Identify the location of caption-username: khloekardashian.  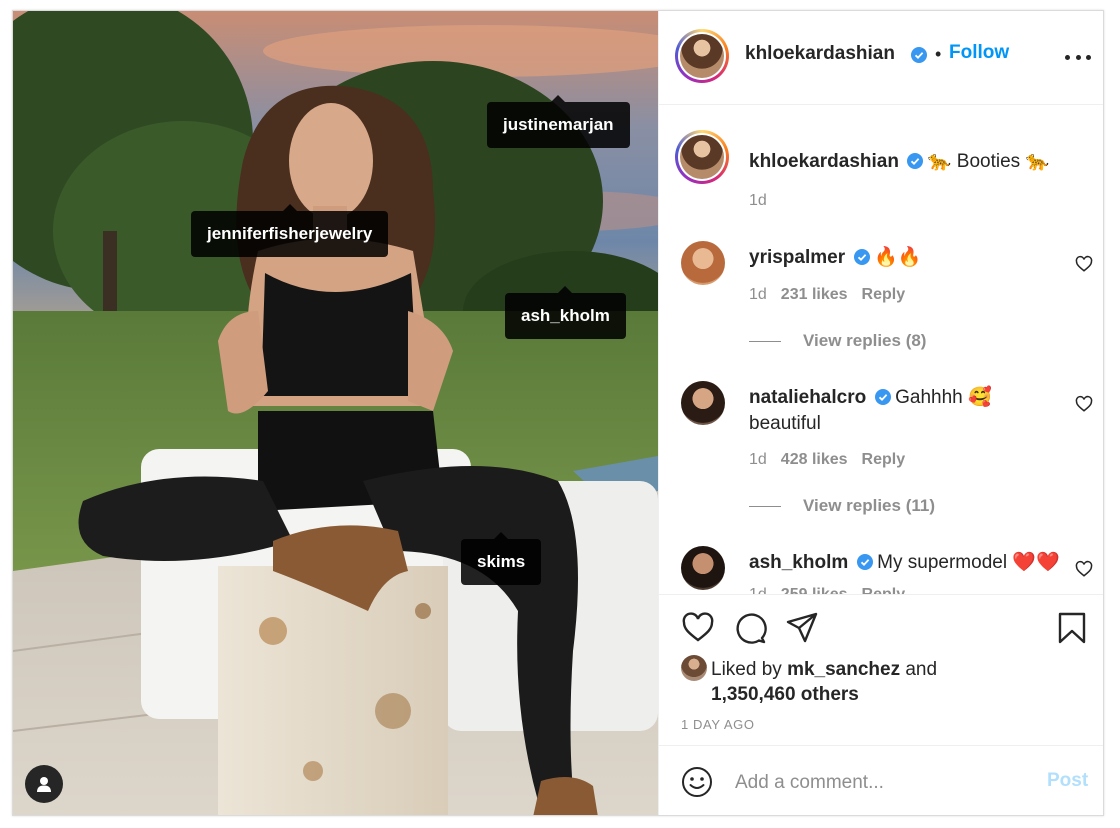
(824, 161).